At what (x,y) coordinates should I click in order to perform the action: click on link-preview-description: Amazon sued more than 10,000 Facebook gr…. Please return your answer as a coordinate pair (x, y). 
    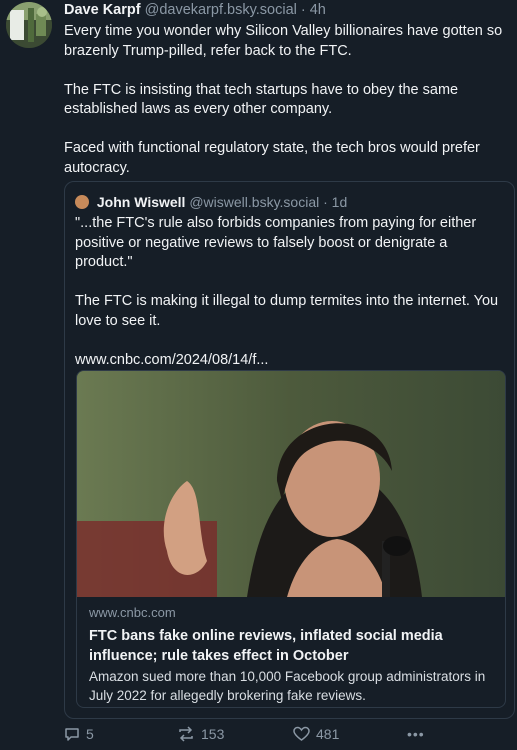
    Looking at the image, I should click on (287, 686).